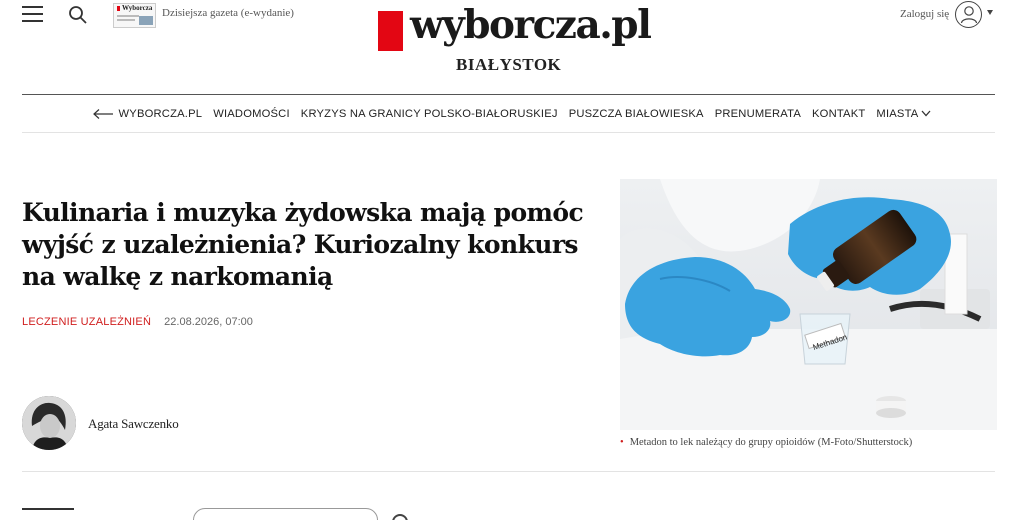 This screenshot has height=520, width=1024. What do you see at coordinates (32, 14) in the screenshot?
I see `menu-button` at bounding box center [32, 14].